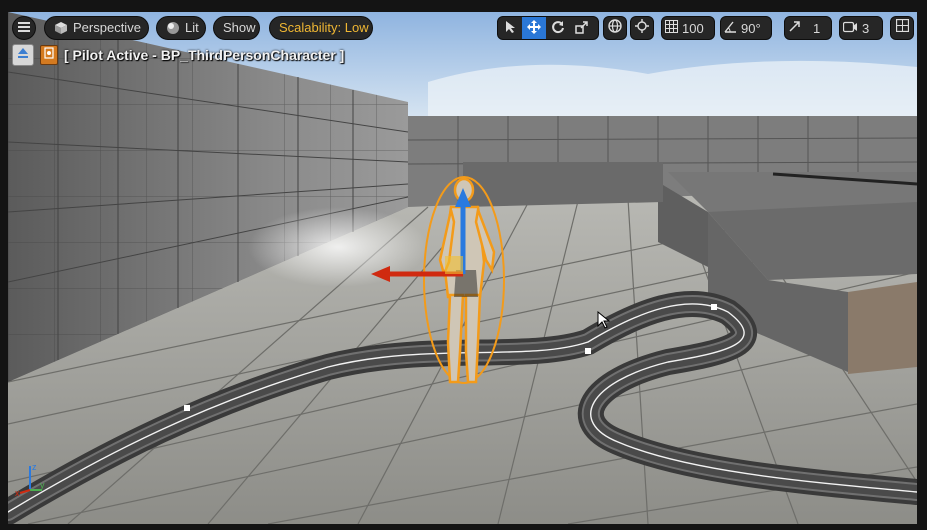 This screenshot has height=530, width=927. I want to click on viewport-menu-button, so click(24, 28).